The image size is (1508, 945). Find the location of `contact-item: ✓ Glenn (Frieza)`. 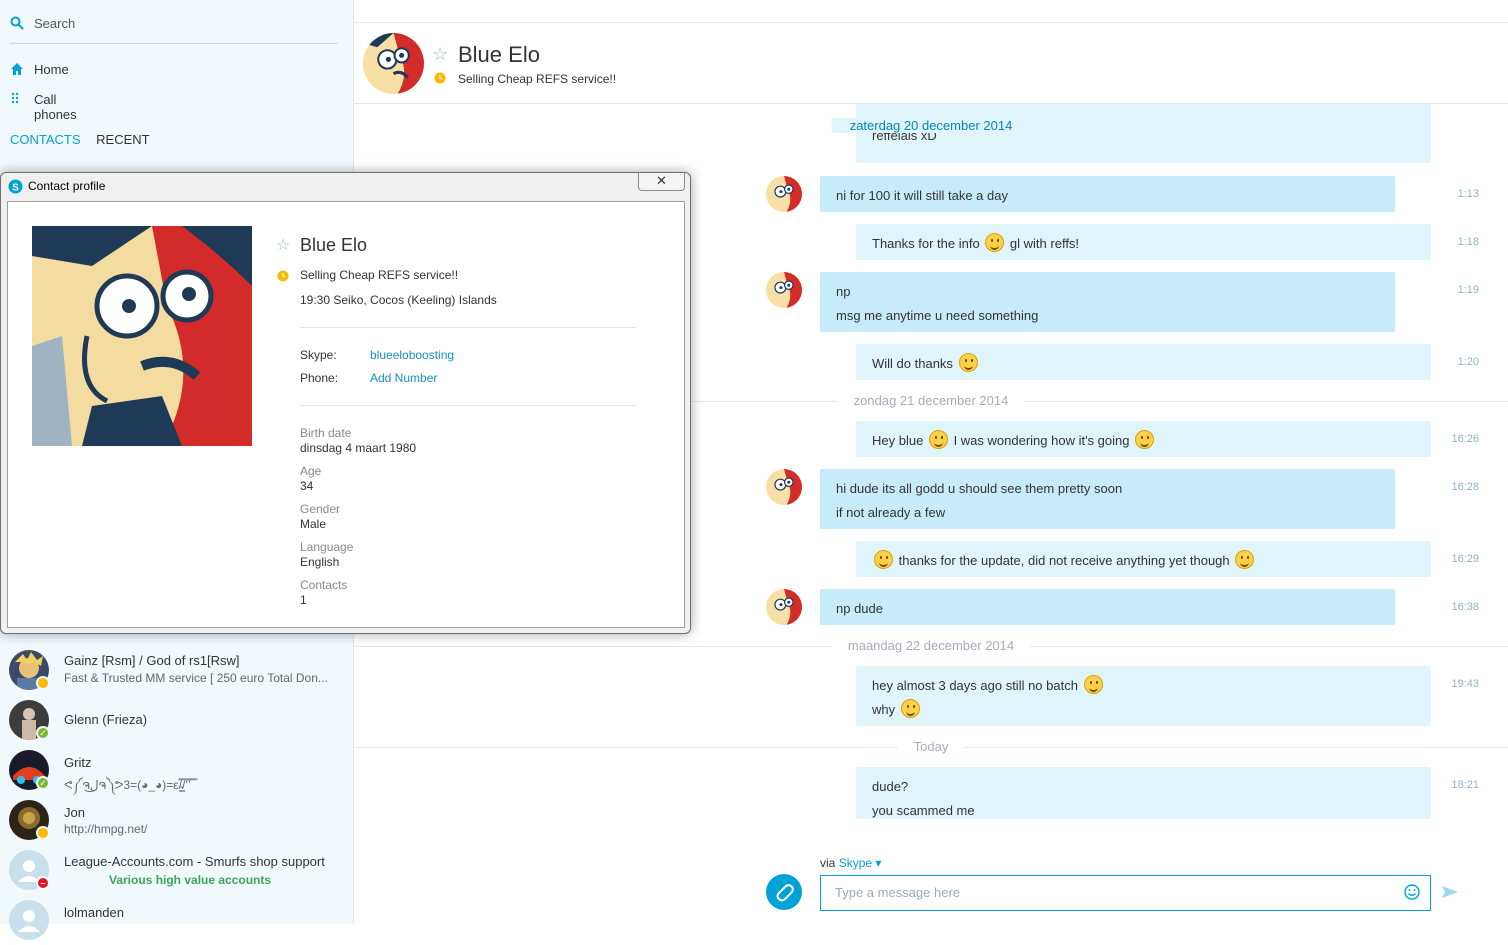

contact-item: ✓ Glenn (Frieza) is located at coordinates (176, 720).